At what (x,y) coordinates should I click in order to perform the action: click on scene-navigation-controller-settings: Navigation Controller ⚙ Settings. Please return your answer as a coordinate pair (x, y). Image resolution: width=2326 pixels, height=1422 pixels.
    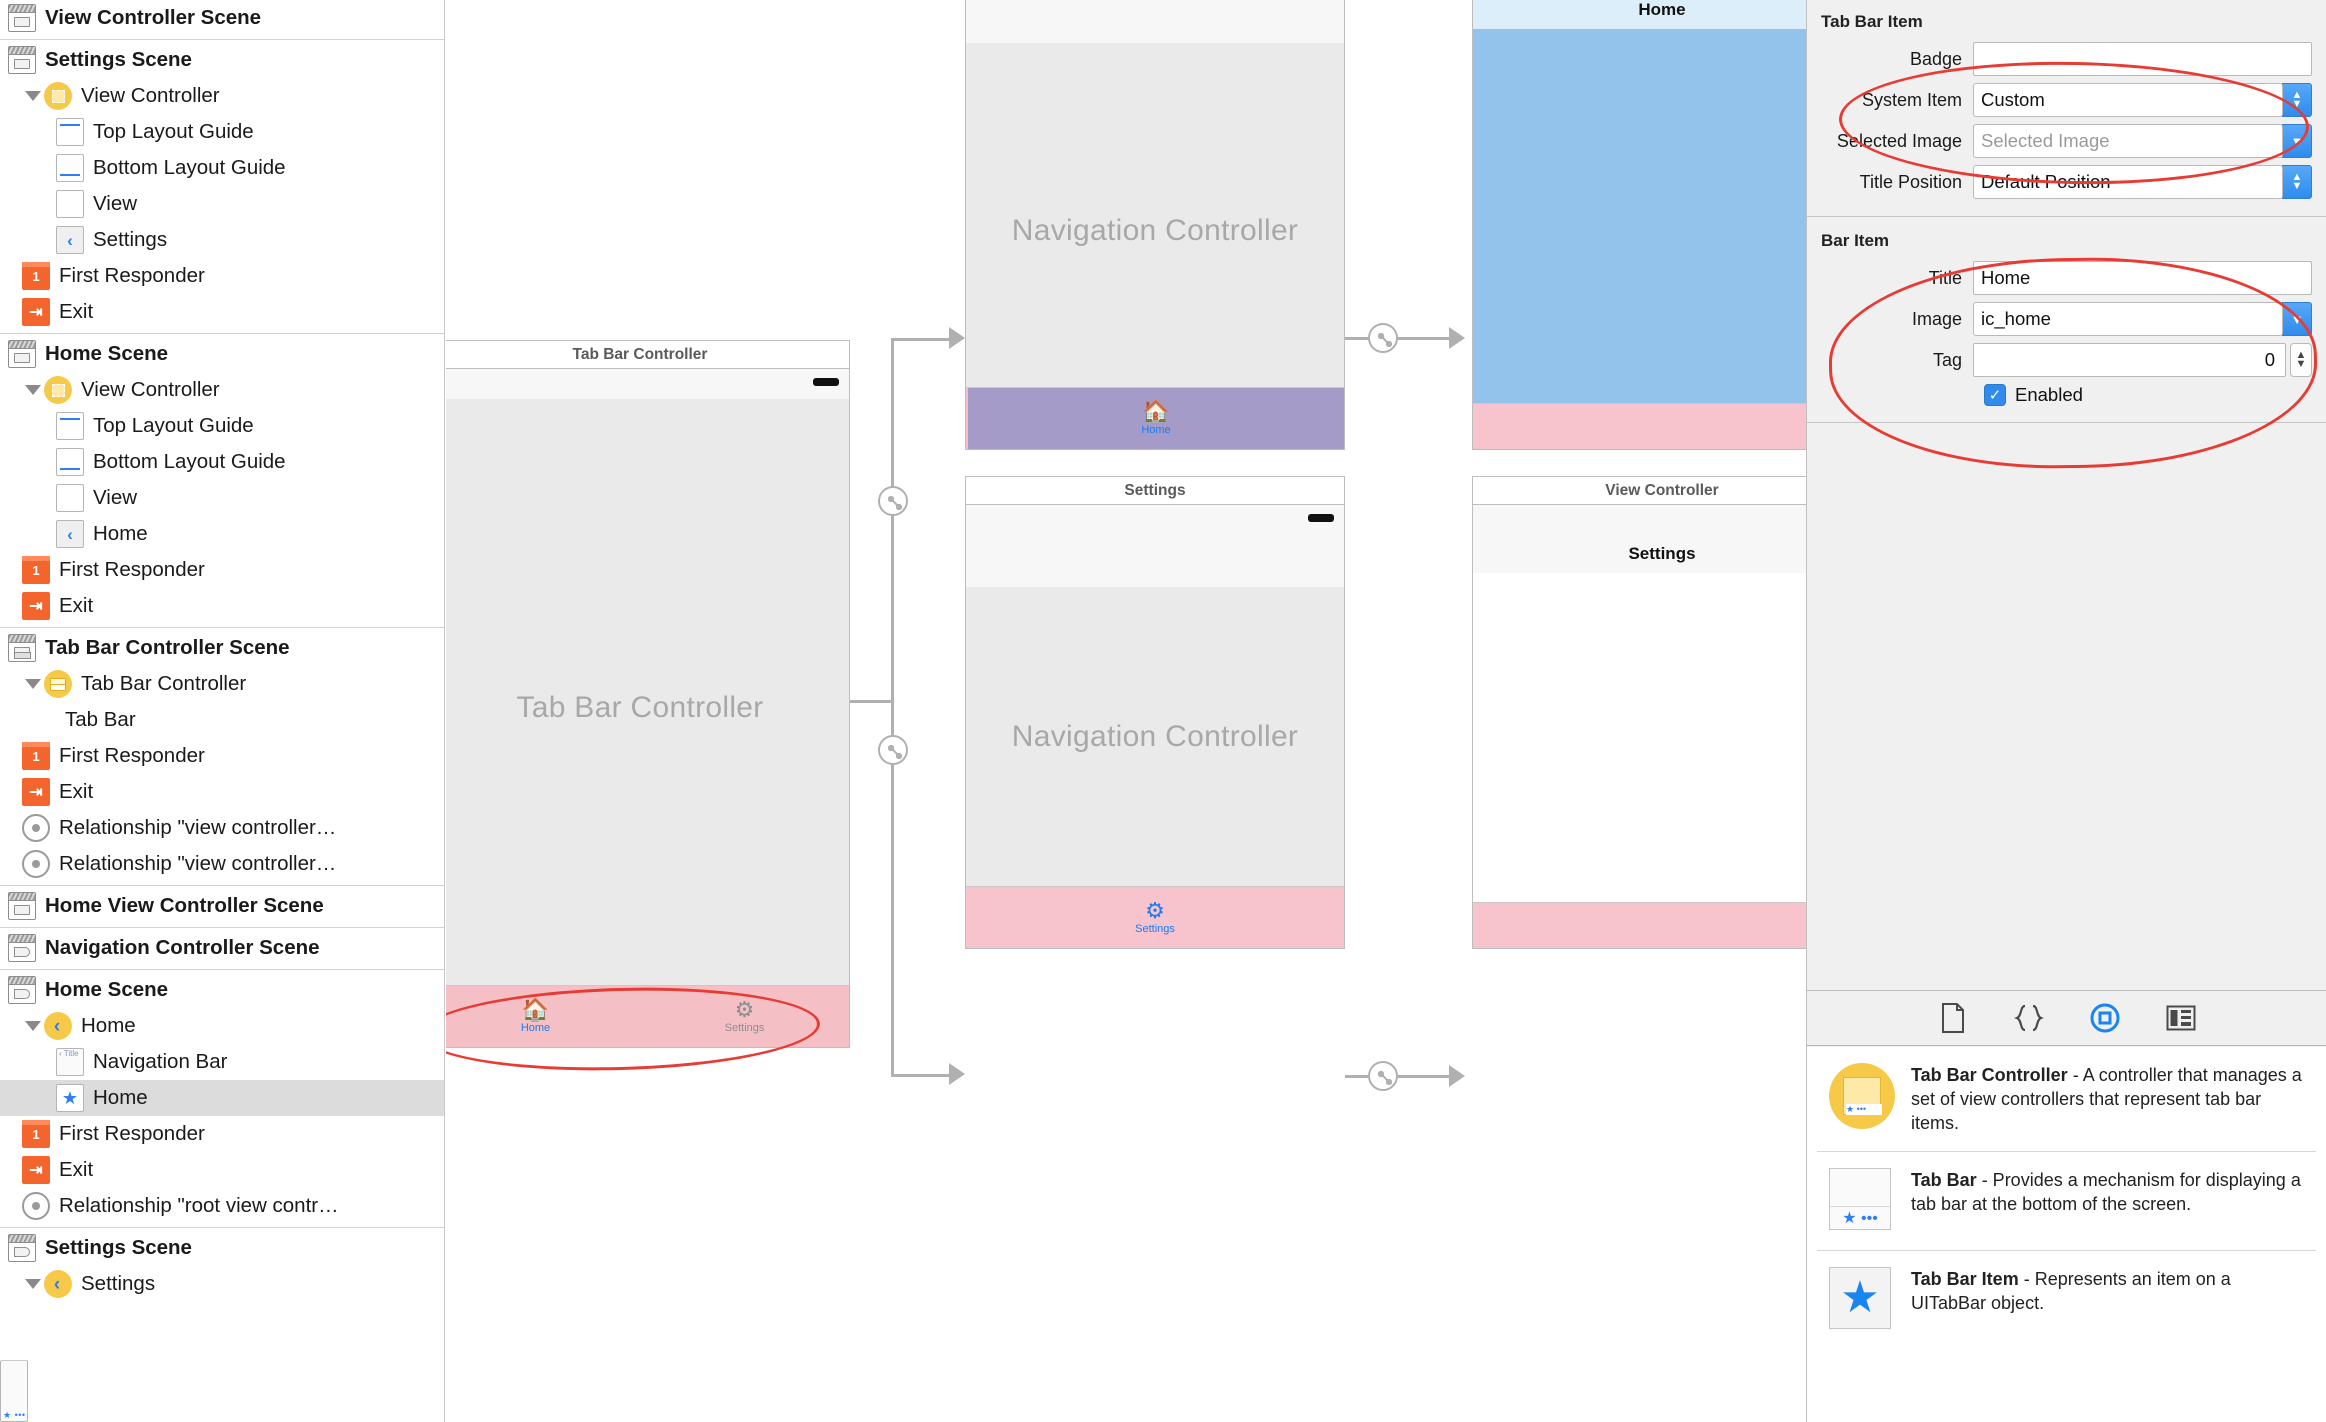
    Looking at the image, I should click on (1155, 726).